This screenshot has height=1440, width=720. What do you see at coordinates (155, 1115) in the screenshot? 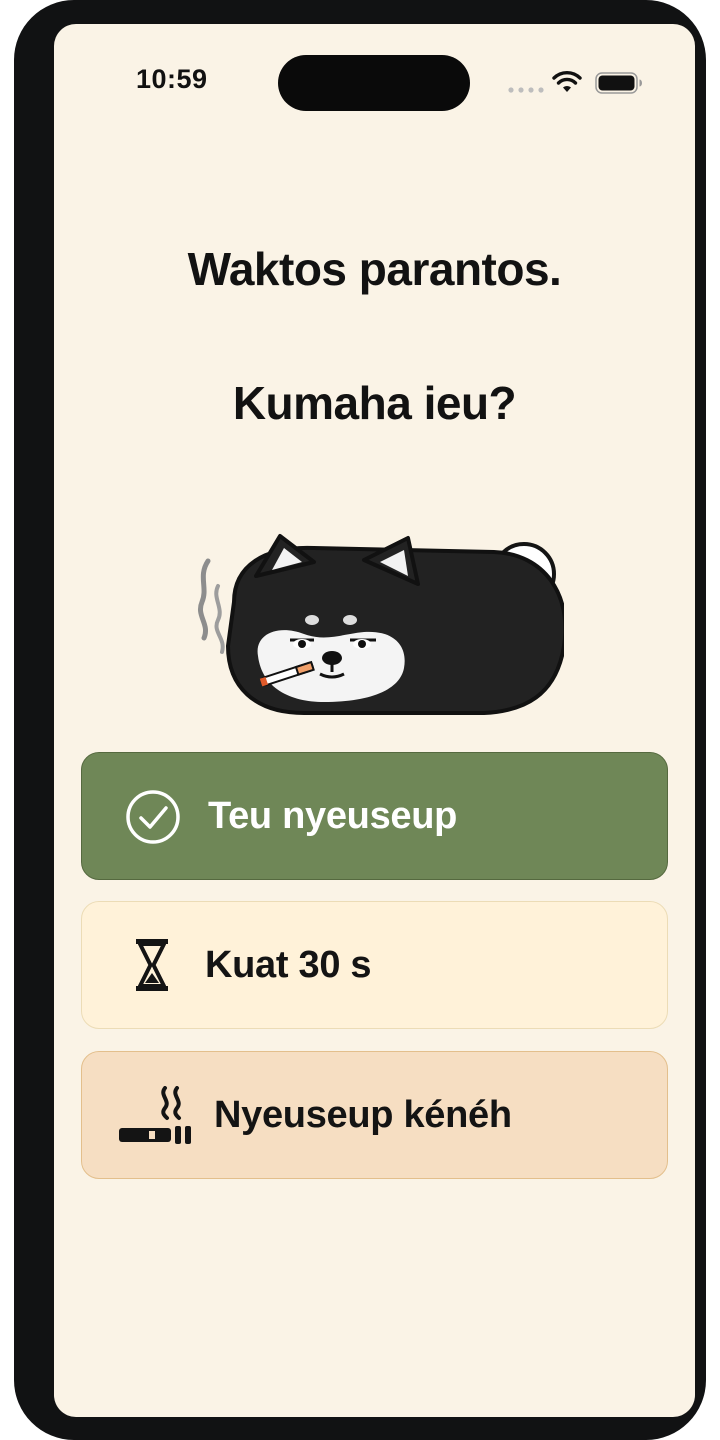
I see `smoking-cigarette-icon` at bounding box center [155, 1115].